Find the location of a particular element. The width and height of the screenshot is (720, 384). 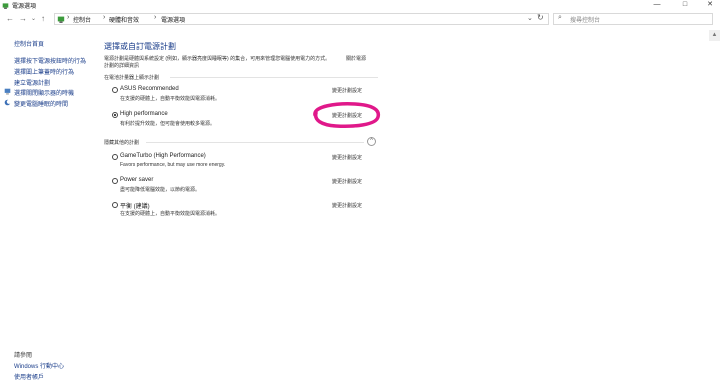

power-plan-info-link: 關於電源 is located at coordinates (356, 58).